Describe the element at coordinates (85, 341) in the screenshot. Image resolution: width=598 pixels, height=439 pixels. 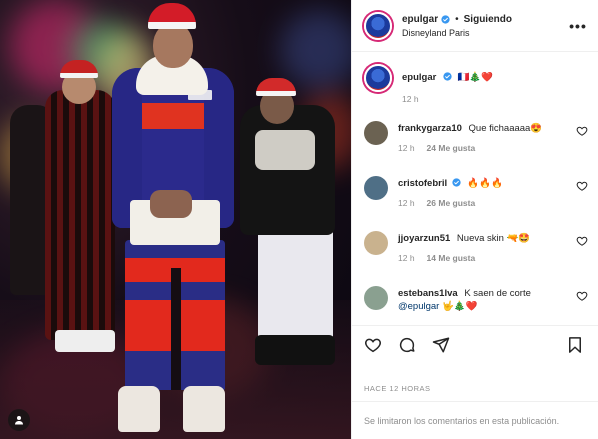
I see `background-person-shoes` at that location.